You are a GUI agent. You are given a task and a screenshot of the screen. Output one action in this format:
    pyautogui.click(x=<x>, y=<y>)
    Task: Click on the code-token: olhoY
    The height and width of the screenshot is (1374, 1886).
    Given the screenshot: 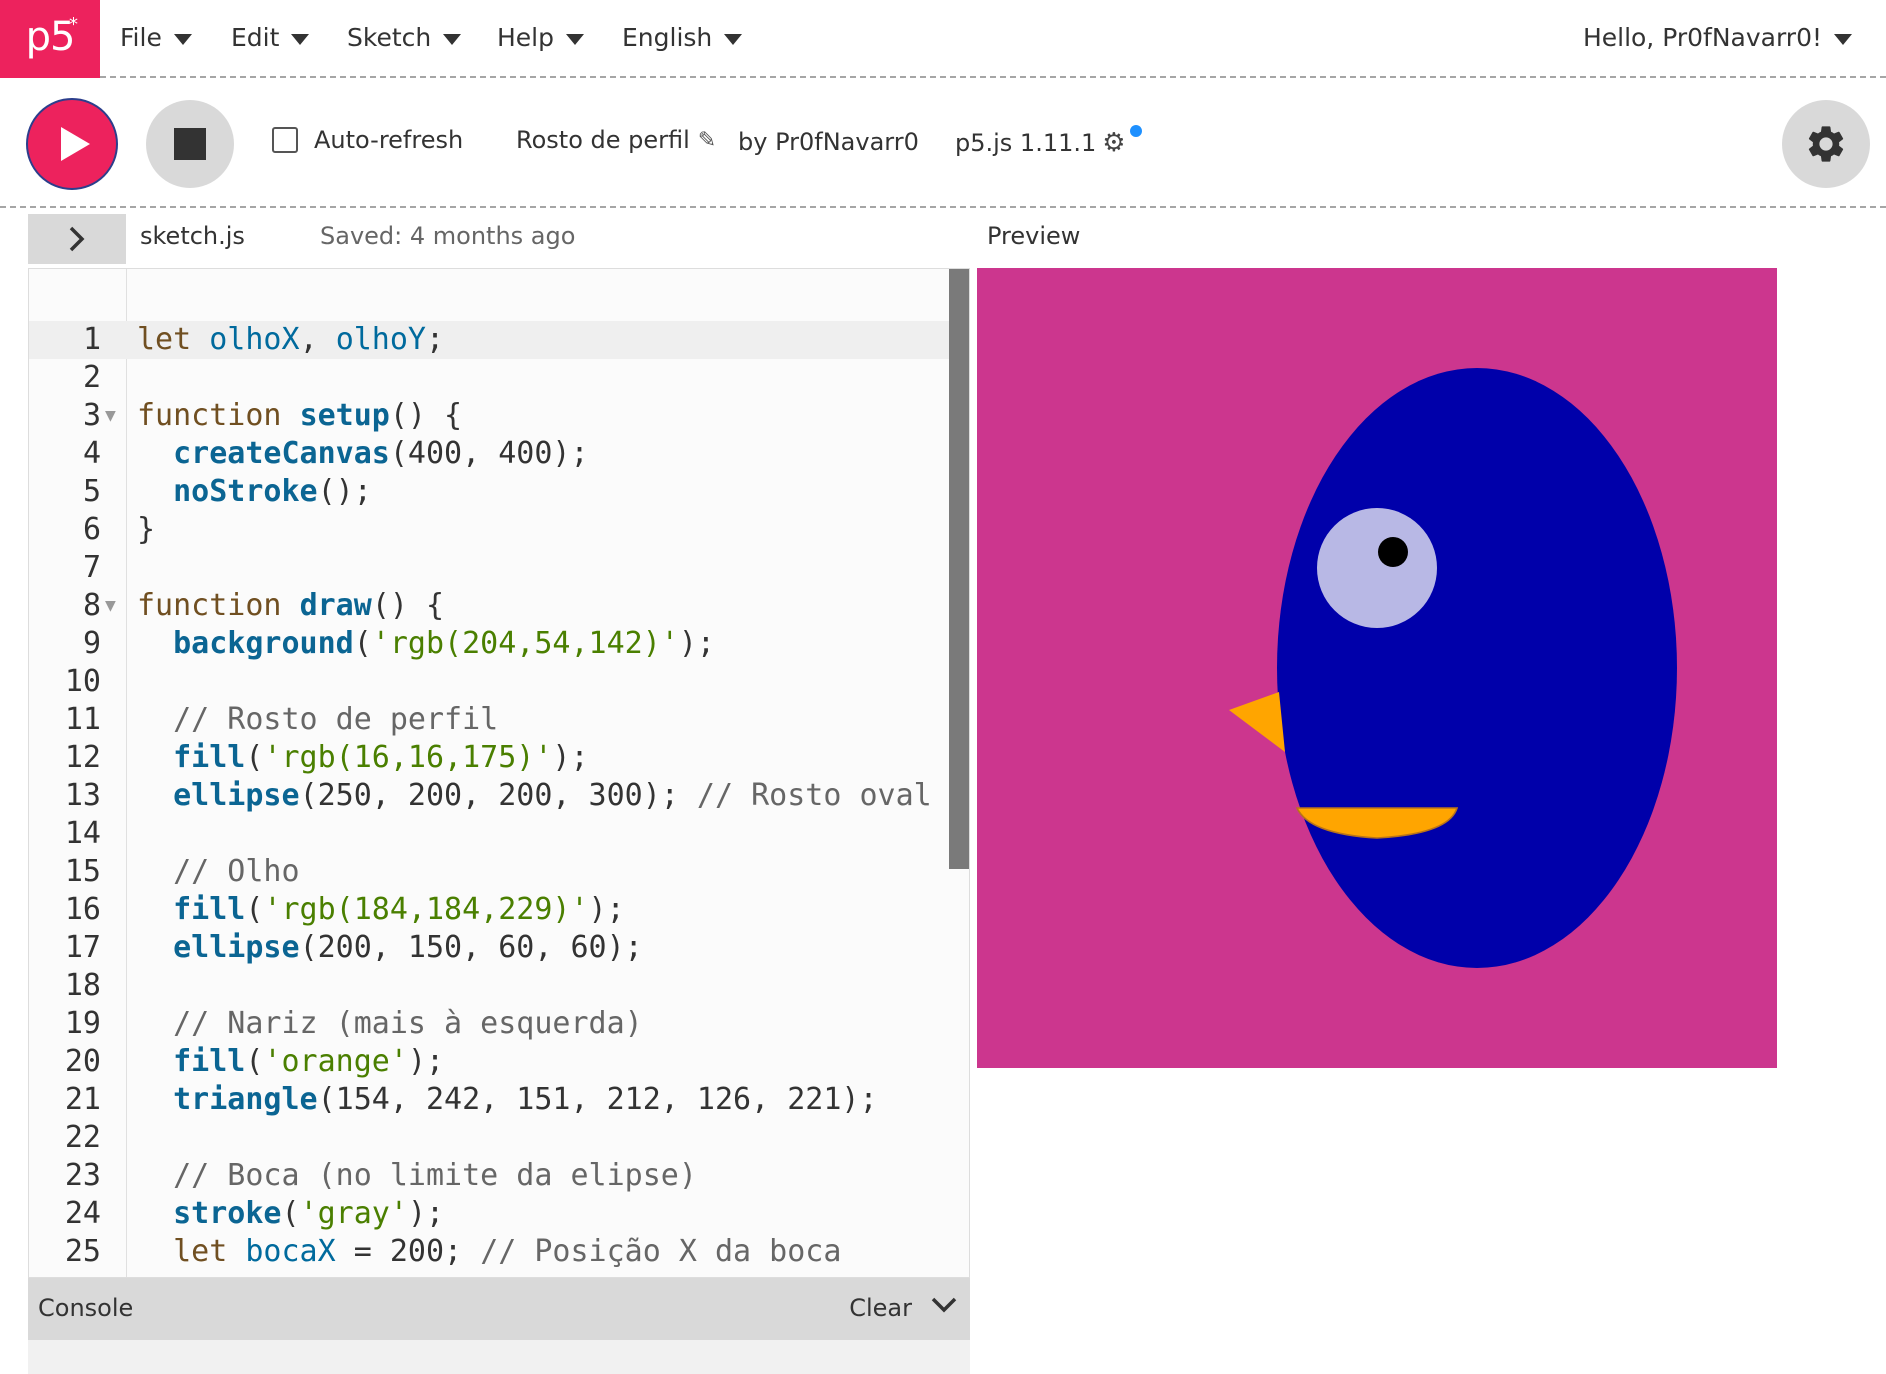 What is the action you would take?
    pyautogui.click(x=380, y=339)
    